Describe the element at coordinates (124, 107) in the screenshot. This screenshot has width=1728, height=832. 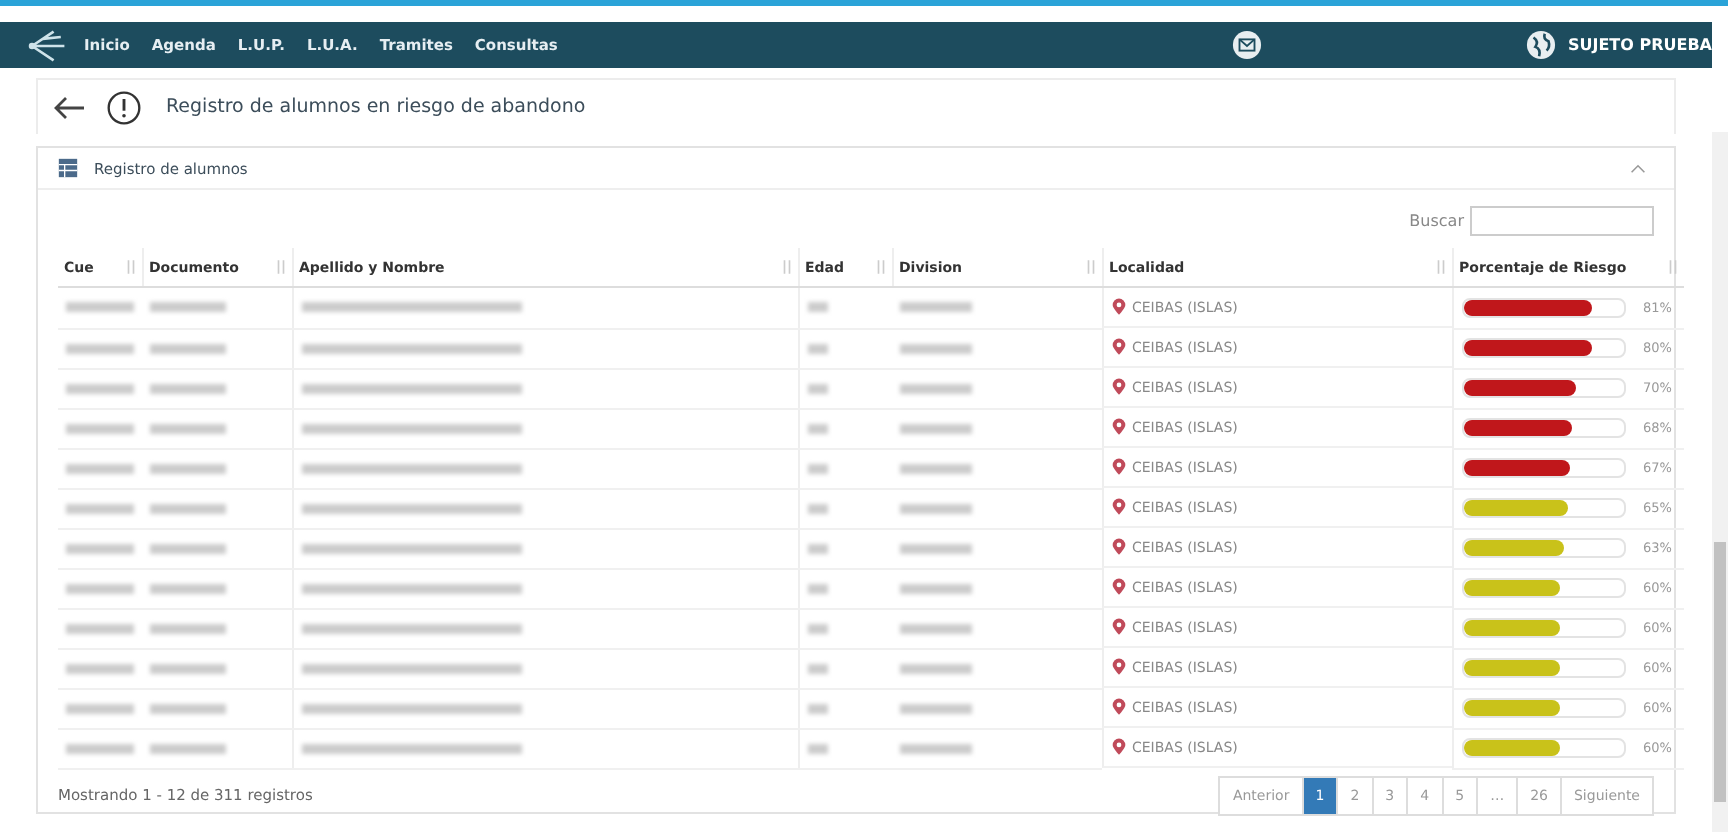
I see `alert-icon` at that location.